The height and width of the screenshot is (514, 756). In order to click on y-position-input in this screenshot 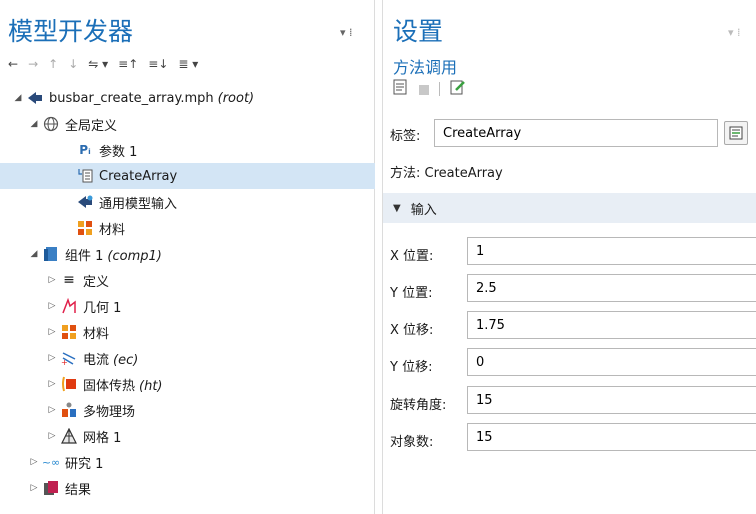, I will do `click(611, 288)`.